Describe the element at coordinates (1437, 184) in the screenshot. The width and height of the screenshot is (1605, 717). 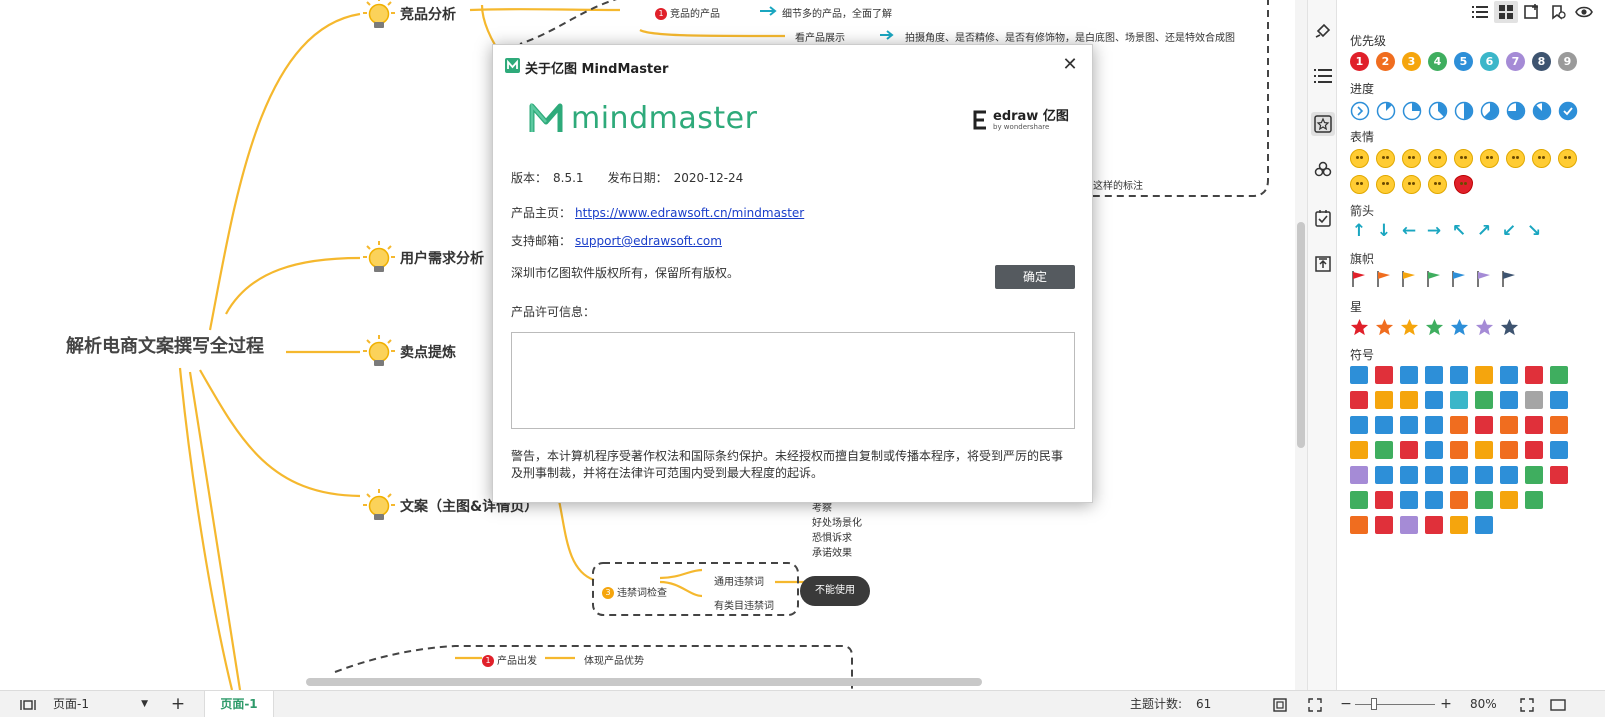
I see `emotion-13-icon` at that location.